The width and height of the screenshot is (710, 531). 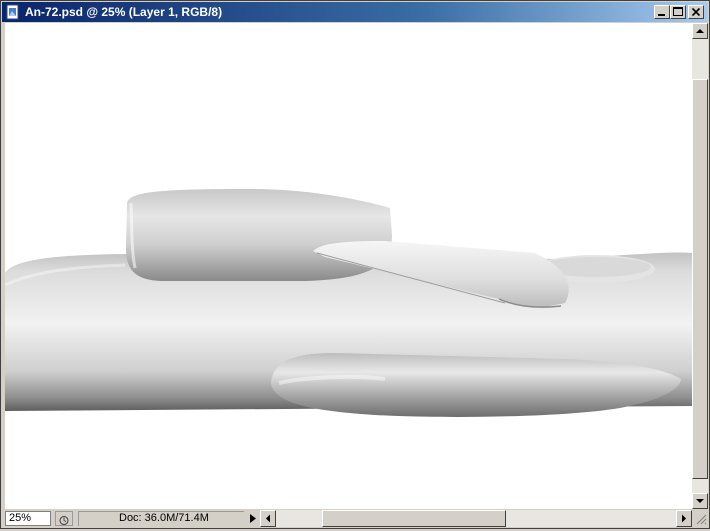 I want to click on scroll-up-button, so click(x=700, y=31).